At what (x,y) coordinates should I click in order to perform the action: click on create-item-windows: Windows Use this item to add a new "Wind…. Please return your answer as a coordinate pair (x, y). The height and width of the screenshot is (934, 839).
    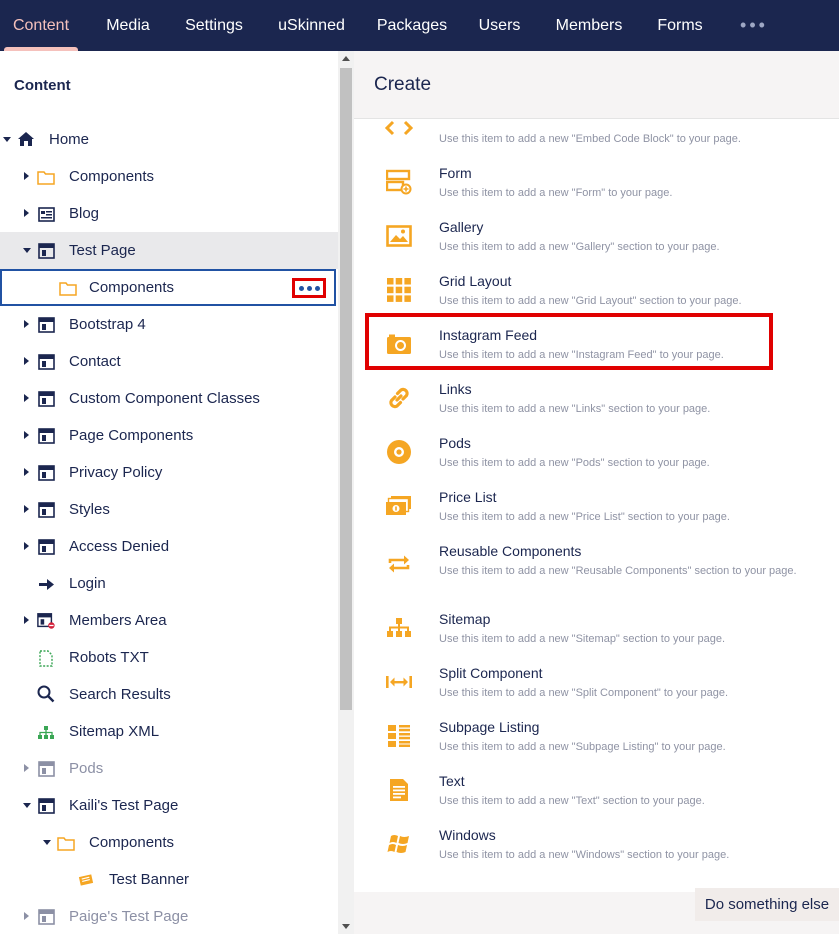
    Looking at the image, I should click on (596, 848).